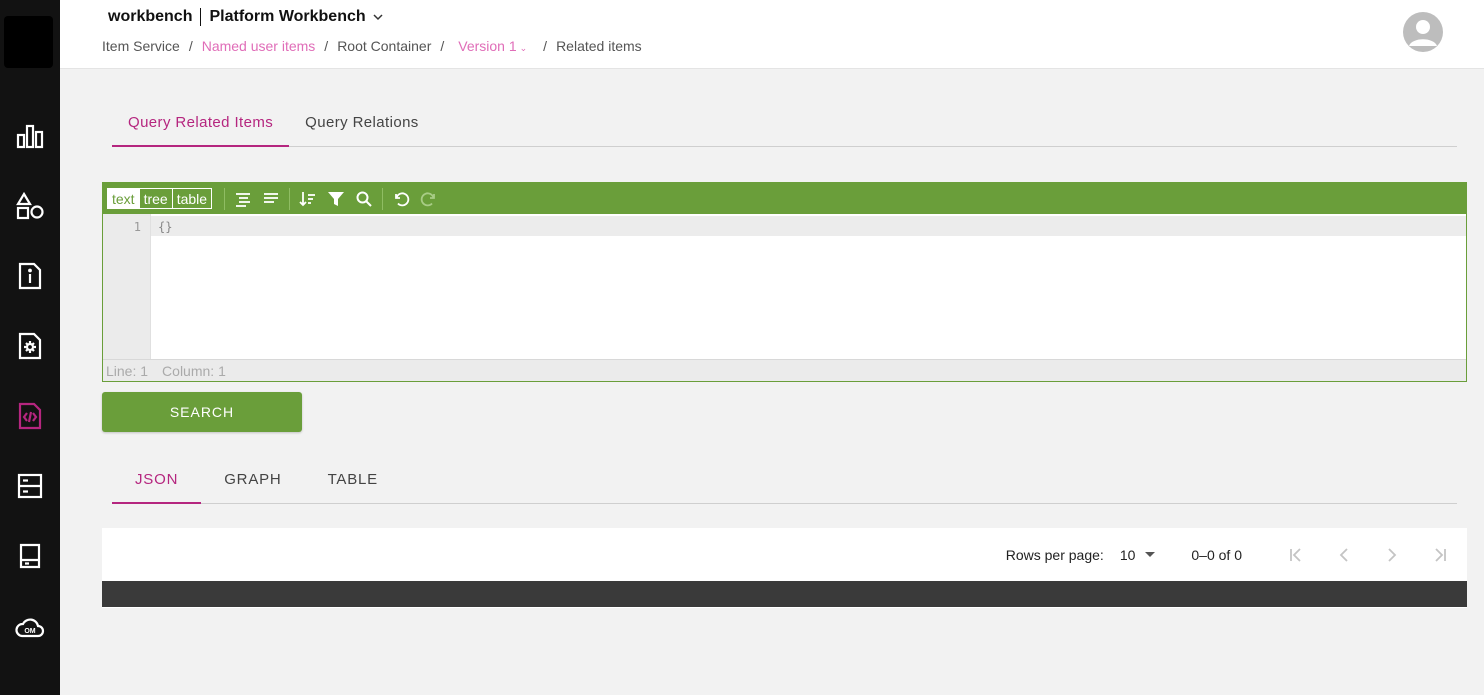 The image size is (1484, 695). Describe the element at coordinates (127, 287) in the screenshot. I see `line-gutter: 1` at that location.